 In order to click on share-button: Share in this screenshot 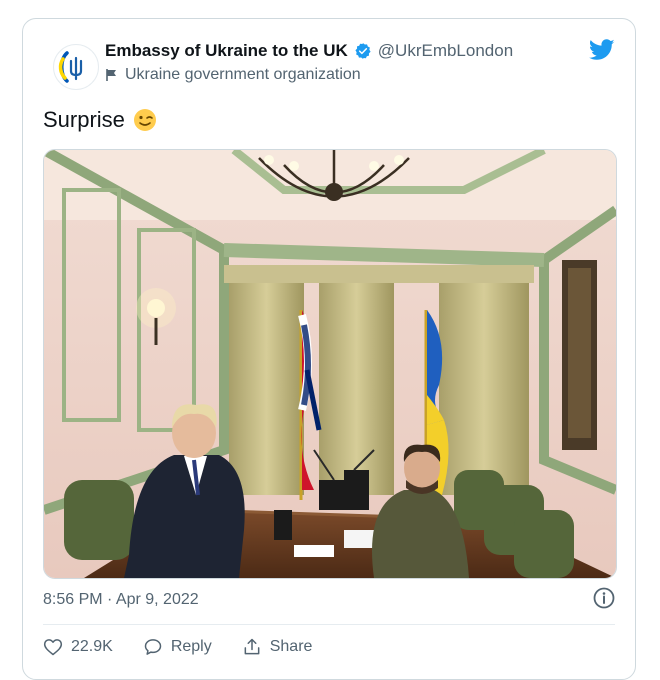, I will do `click(277, 647)`.